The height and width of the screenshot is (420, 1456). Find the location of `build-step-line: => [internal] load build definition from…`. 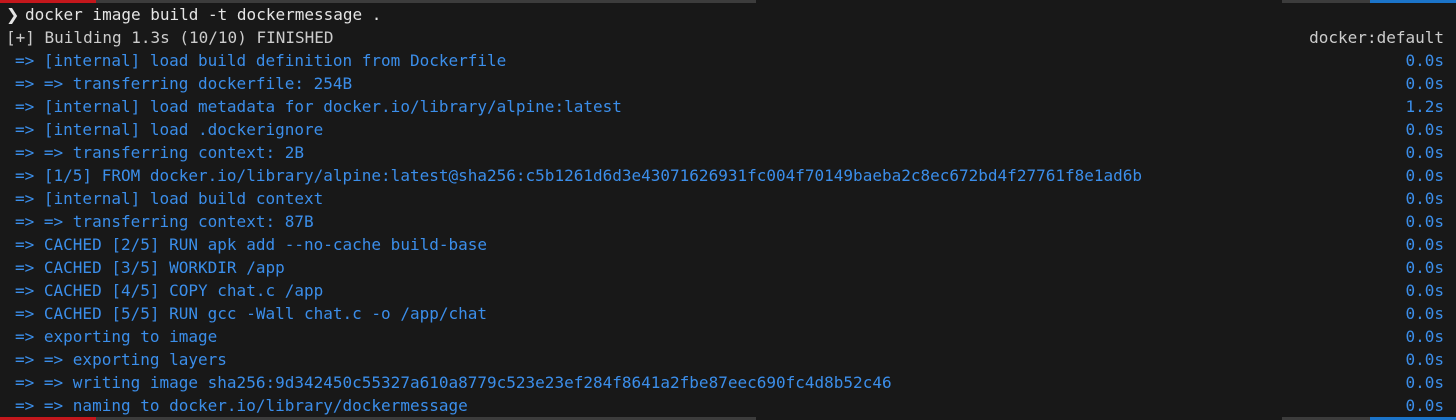

build-step-line: => [internal] load build definition from… is located at coordinates (728, 60).